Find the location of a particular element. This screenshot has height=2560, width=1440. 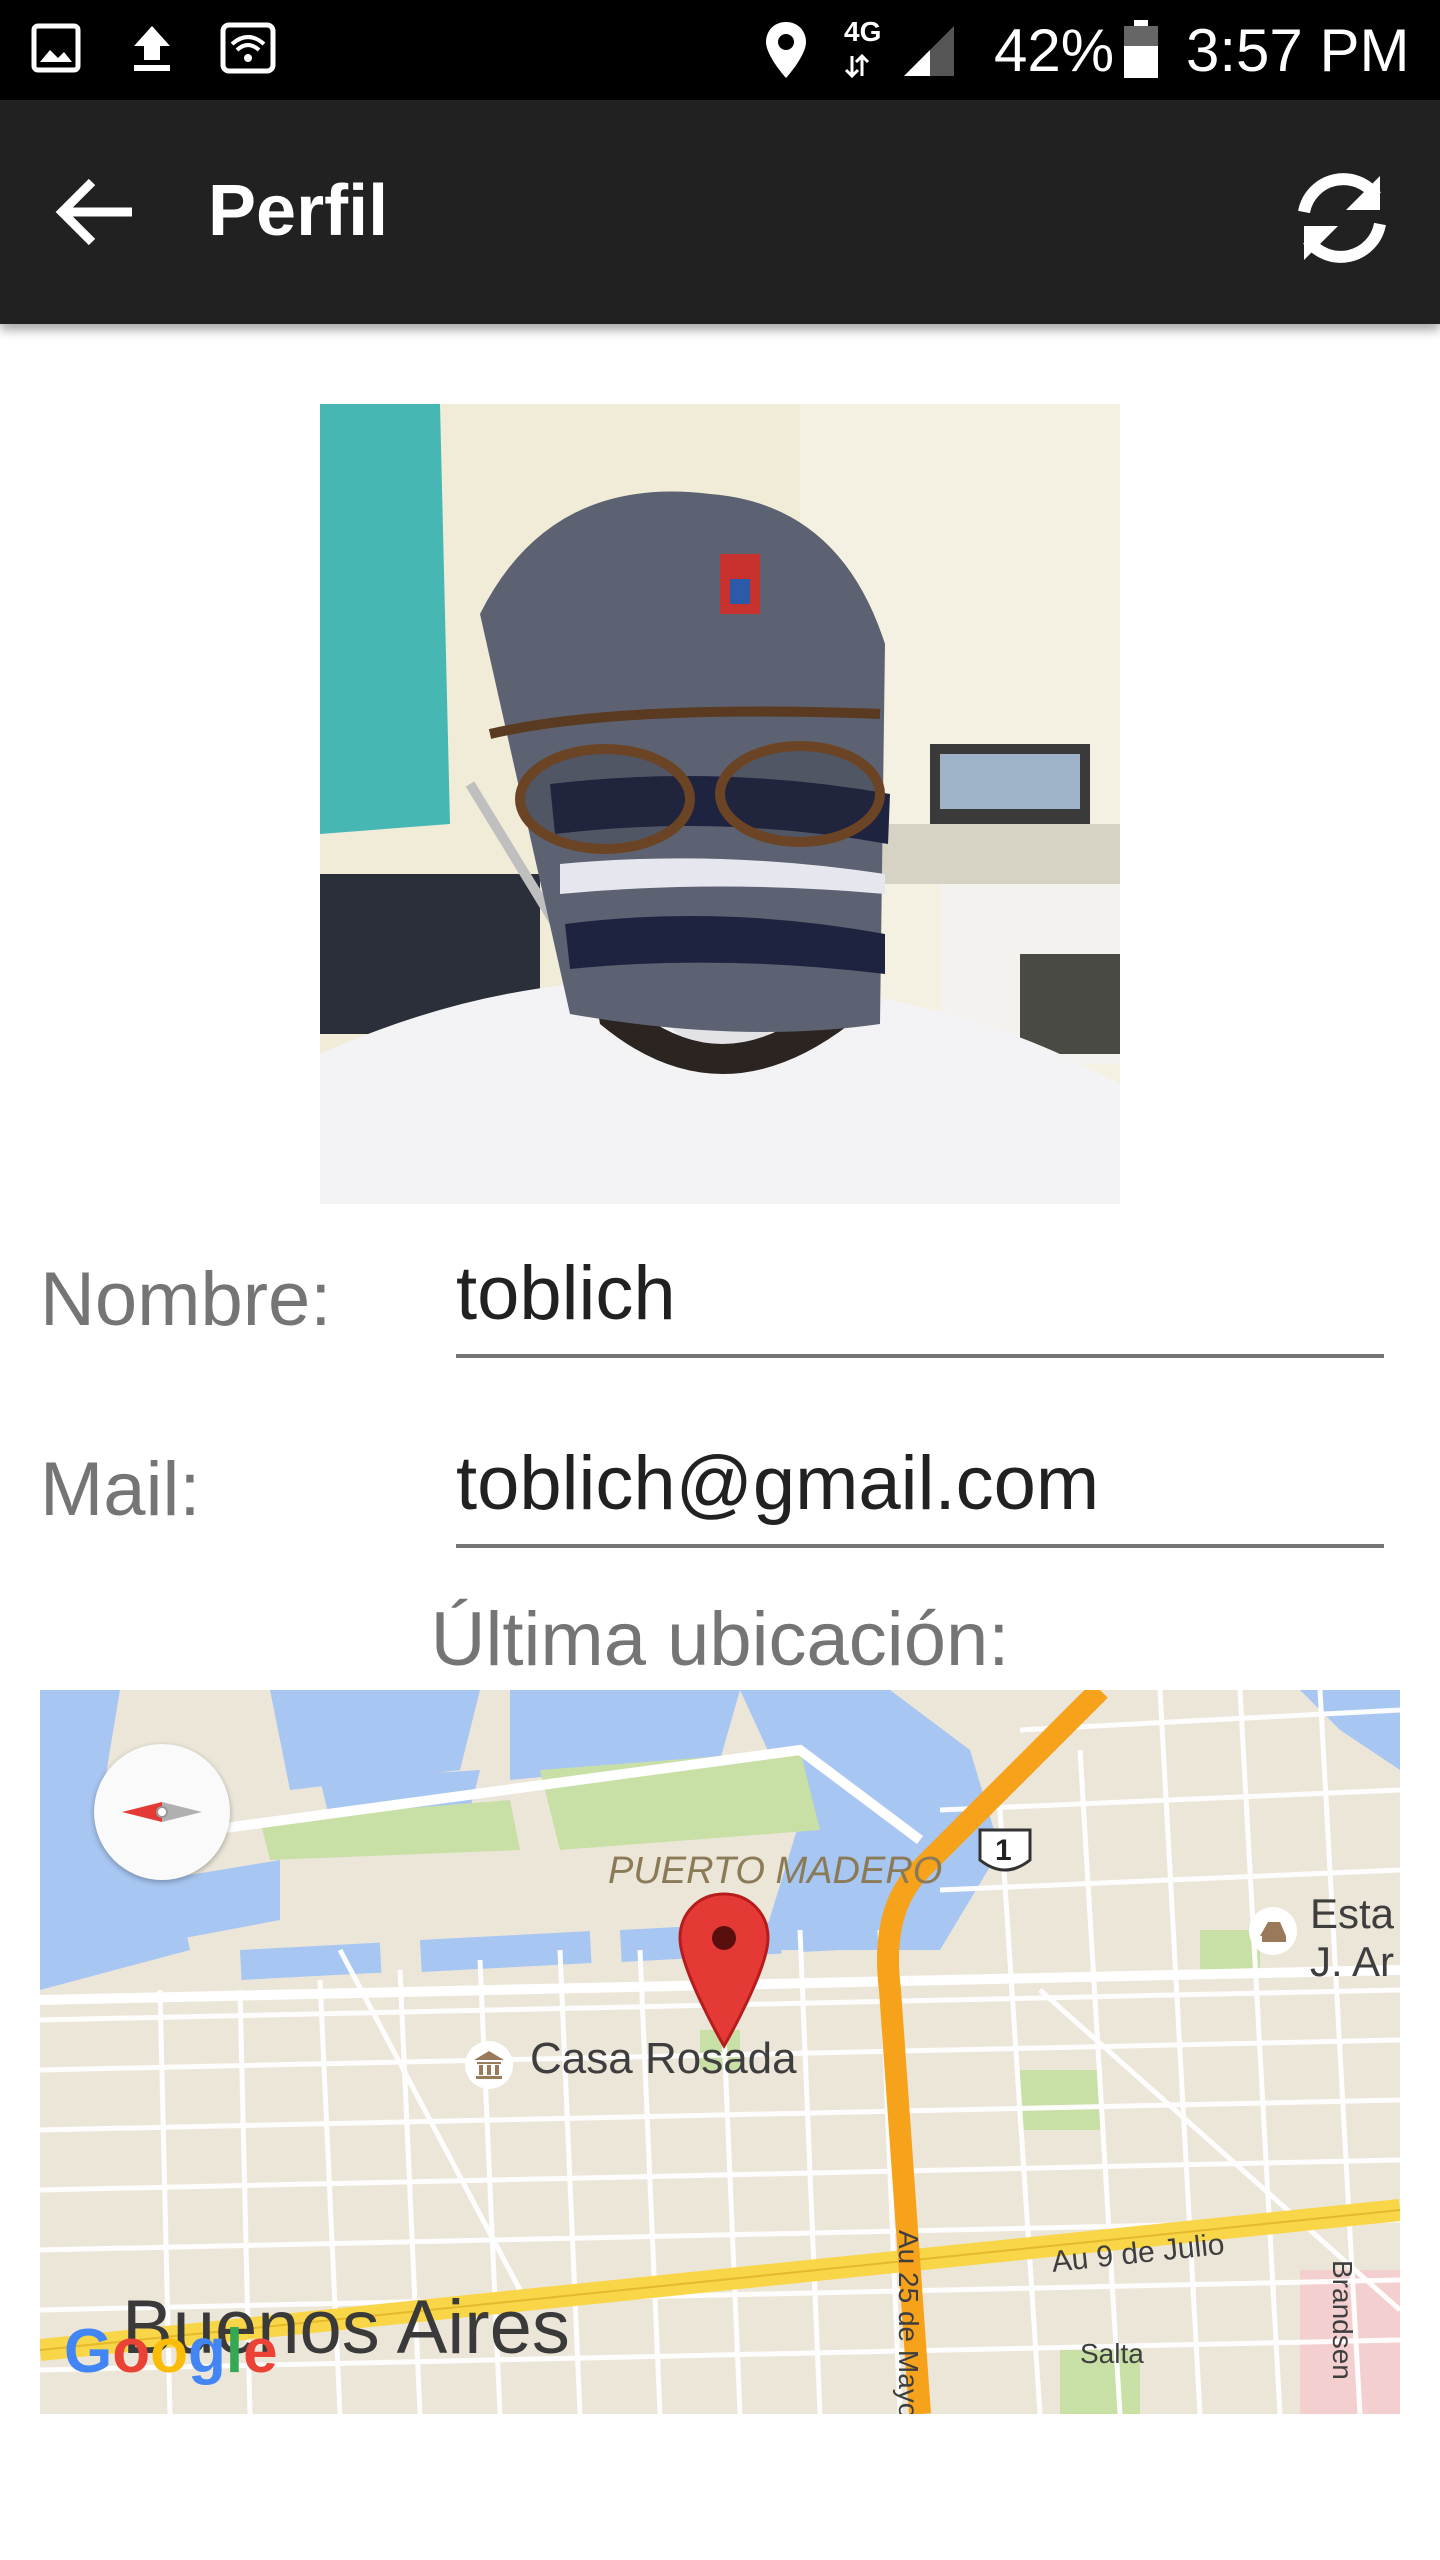

compass-button is located at coordinates (162, 1812).